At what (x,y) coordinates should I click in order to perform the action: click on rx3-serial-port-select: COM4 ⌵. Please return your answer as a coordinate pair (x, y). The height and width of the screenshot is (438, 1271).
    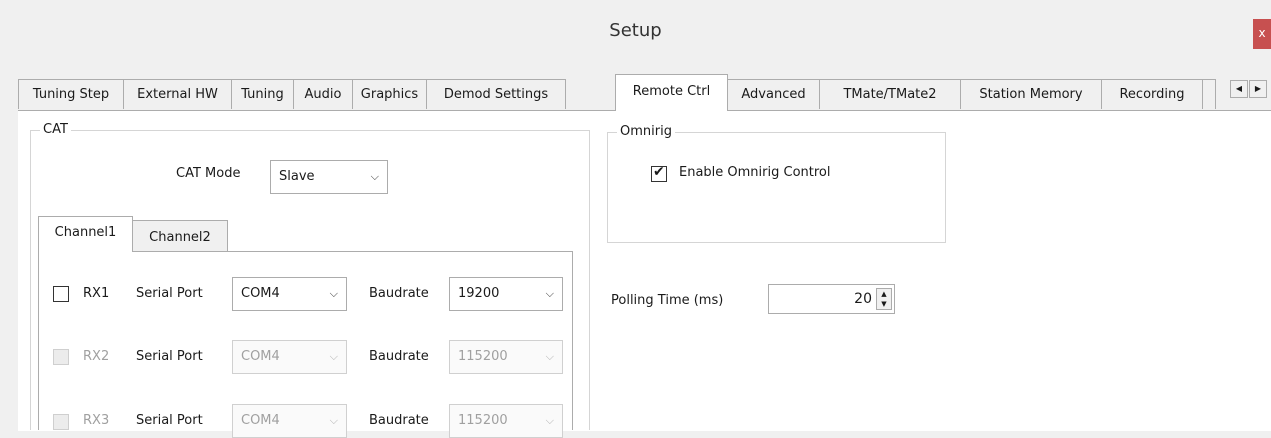
    Looking at the image, I should click on (289, 421).